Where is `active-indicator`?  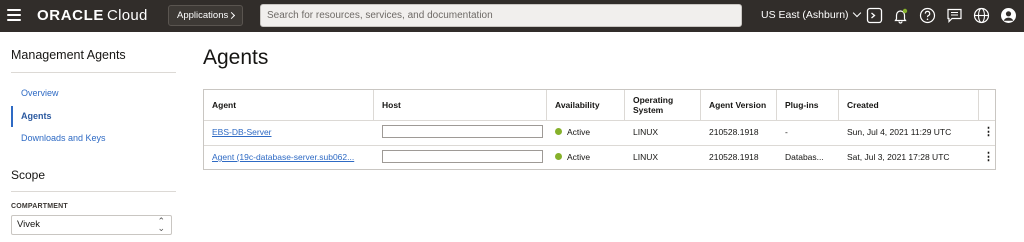 active-indicator is located at coordinates (12, 116).